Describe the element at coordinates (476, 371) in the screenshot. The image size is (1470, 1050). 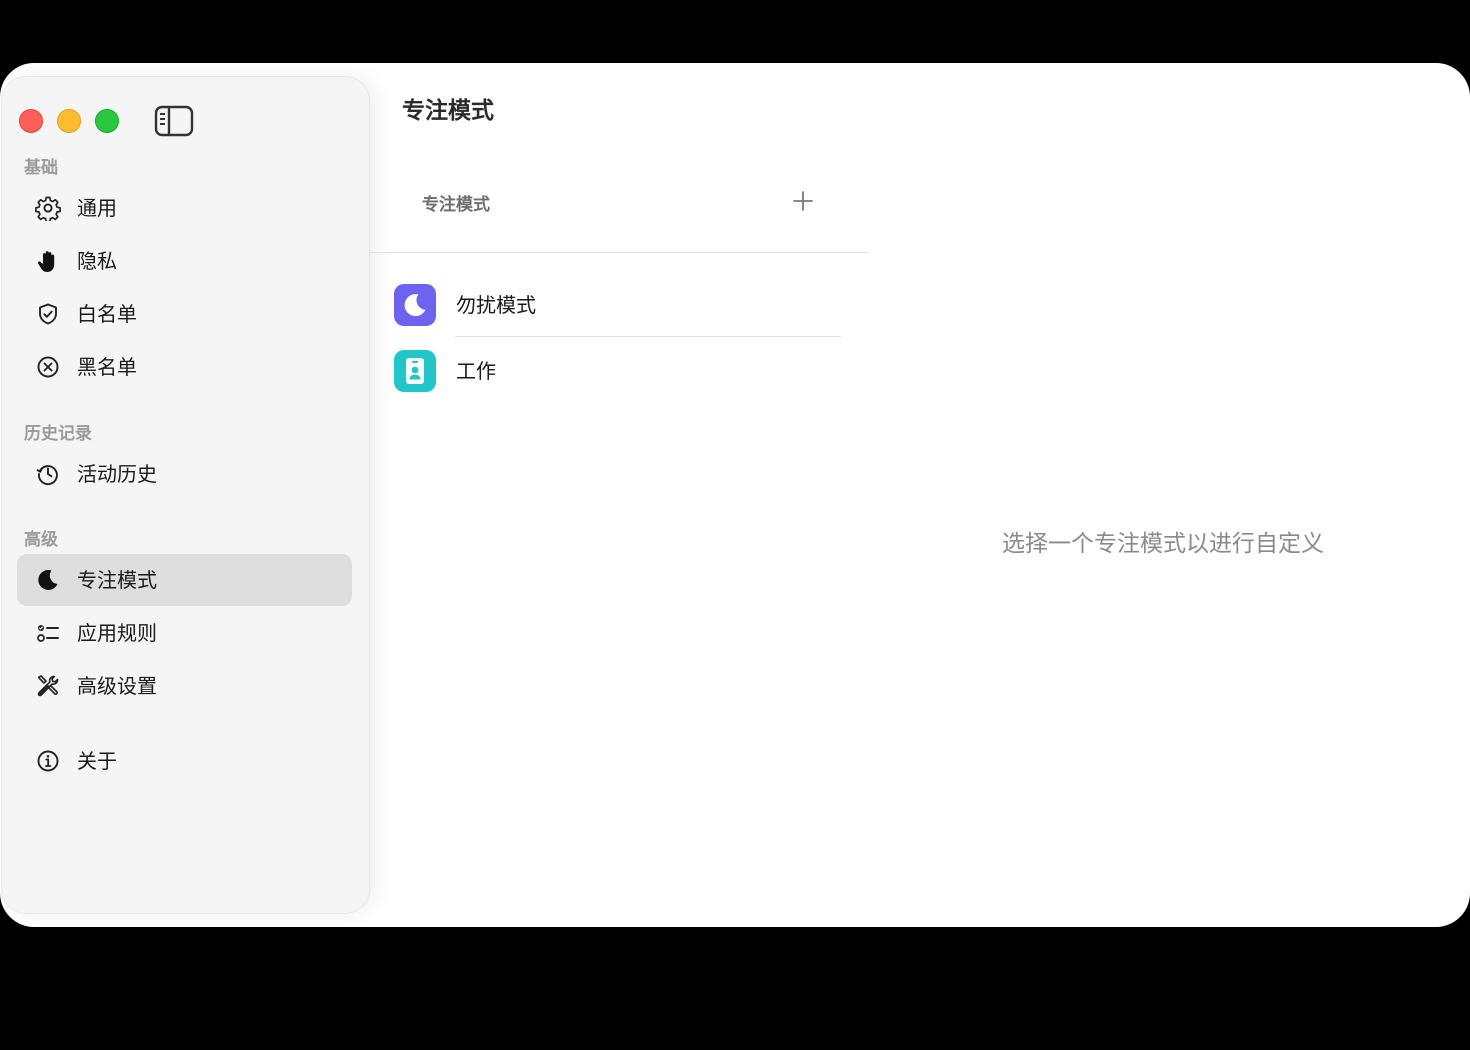
I see `focus-mode-label: 工作` at that location.